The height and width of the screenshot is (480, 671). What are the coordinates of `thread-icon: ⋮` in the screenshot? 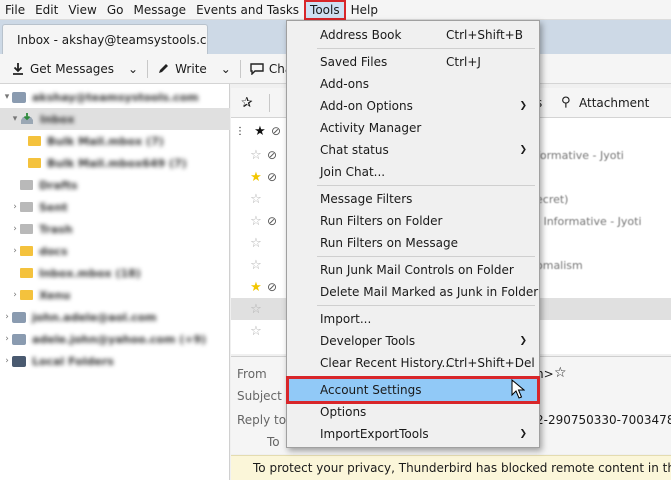 It's located at (240, 131).